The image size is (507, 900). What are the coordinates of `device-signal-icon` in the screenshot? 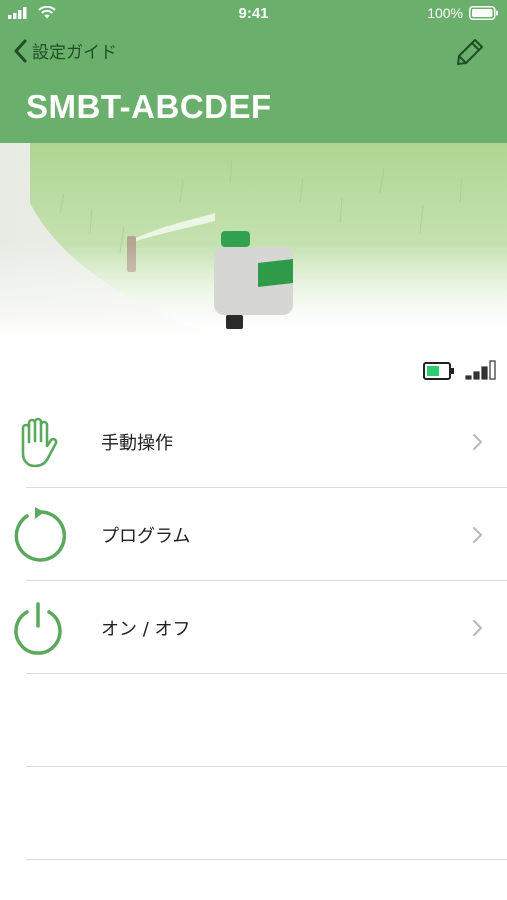 It's located at (480, 370).